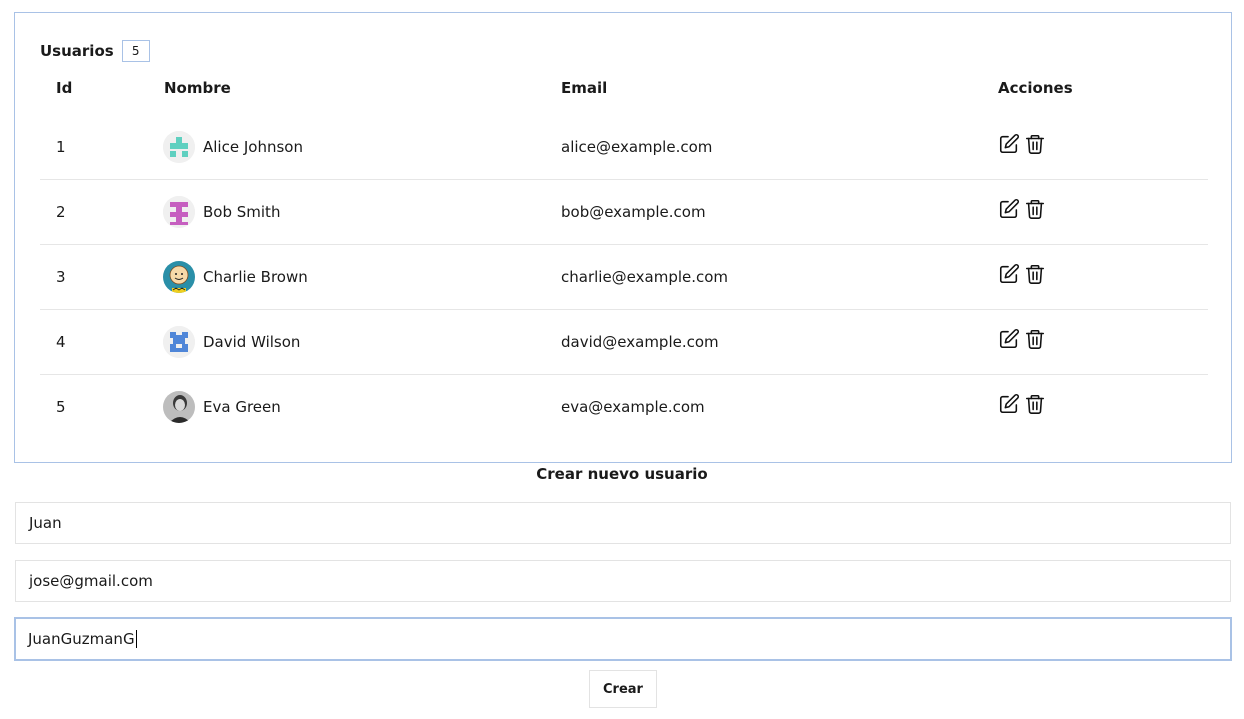  I want to click on user-name: David Wilson, so click(252, 342).